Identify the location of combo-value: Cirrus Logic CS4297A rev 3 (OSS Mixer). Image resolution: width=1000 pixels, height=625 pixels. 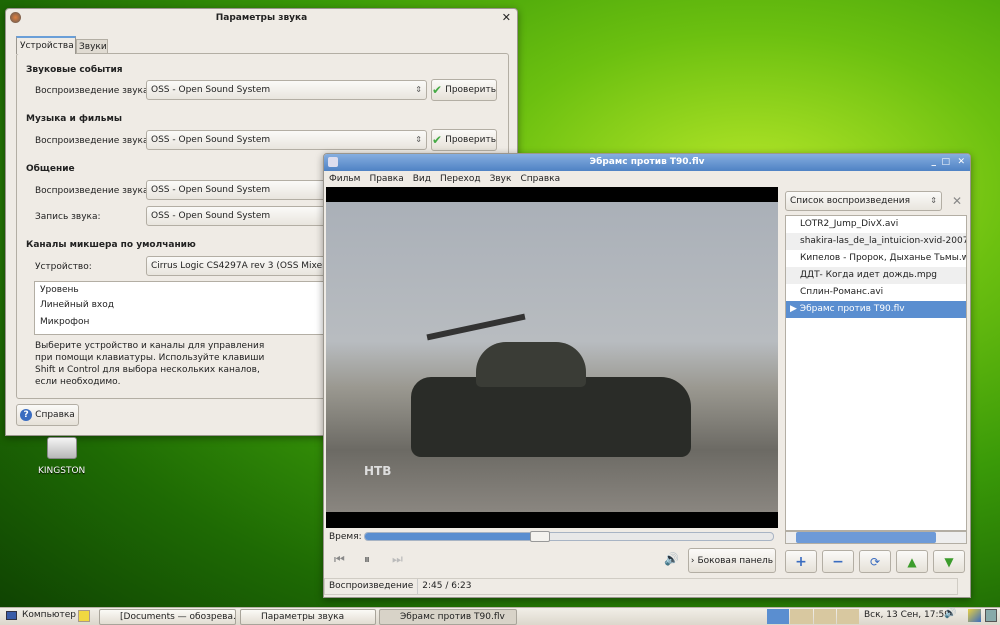
(240, 266).